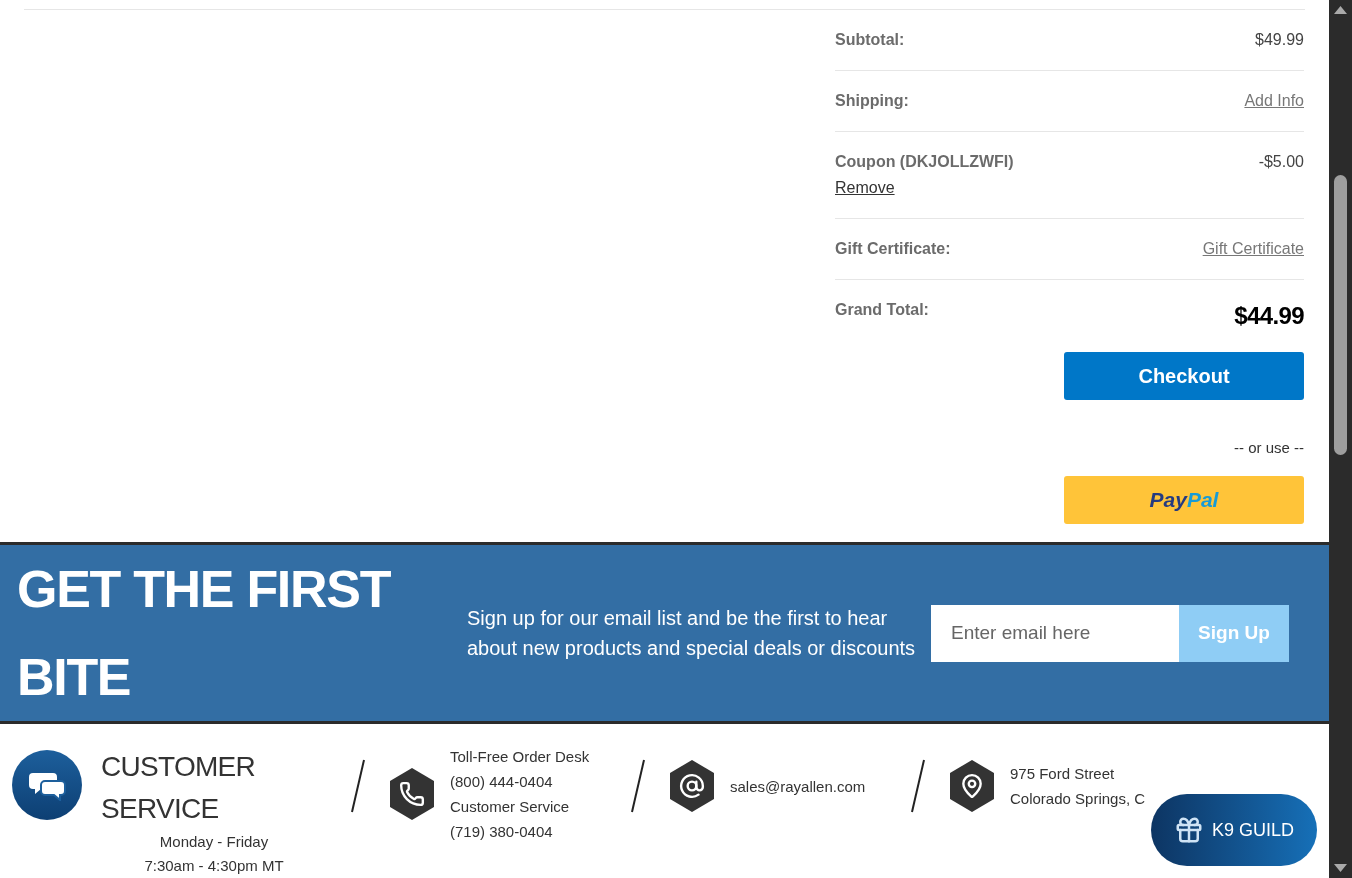 The width and height of the screenshot is (1352, 878). Describe the element at coordinates (510, 807) in the screenshot. I see `contact-text: Customer Service` at that location.